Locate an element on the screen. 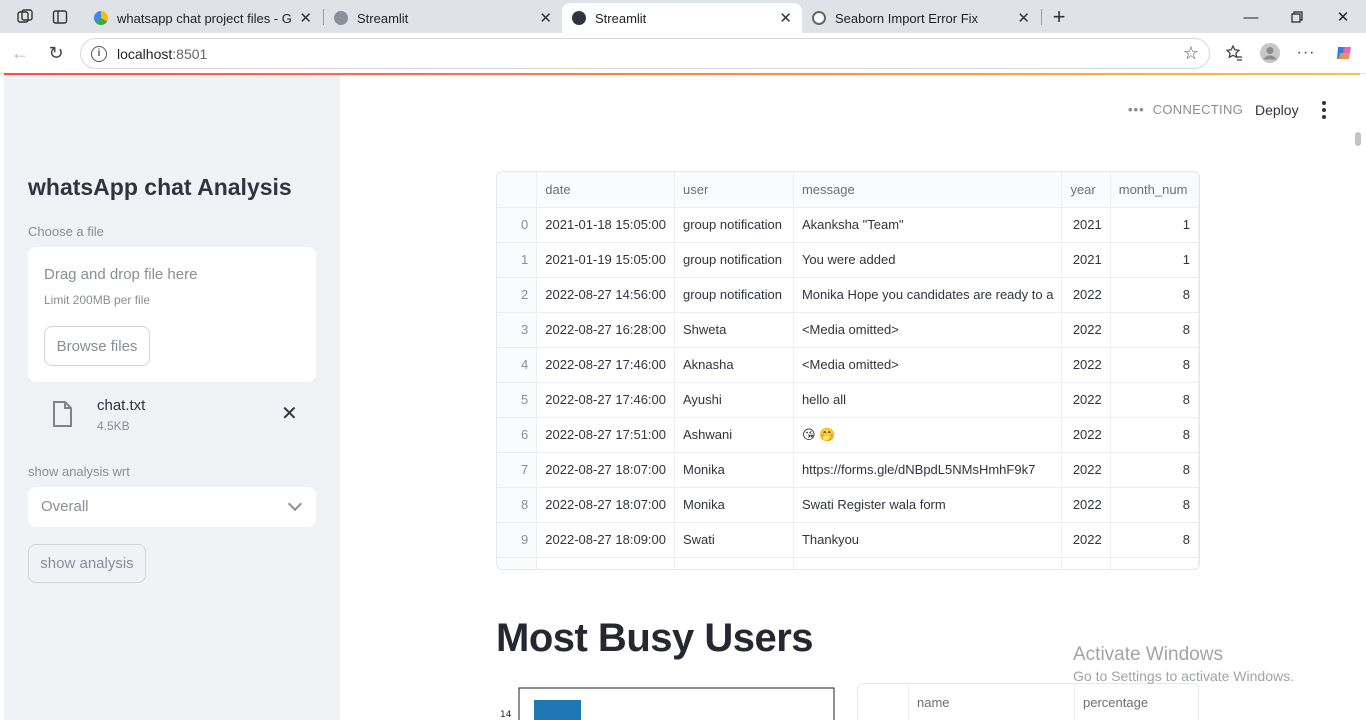 The image size is (1366, 720). back-icon: ← is located at coordinates (20, 53).